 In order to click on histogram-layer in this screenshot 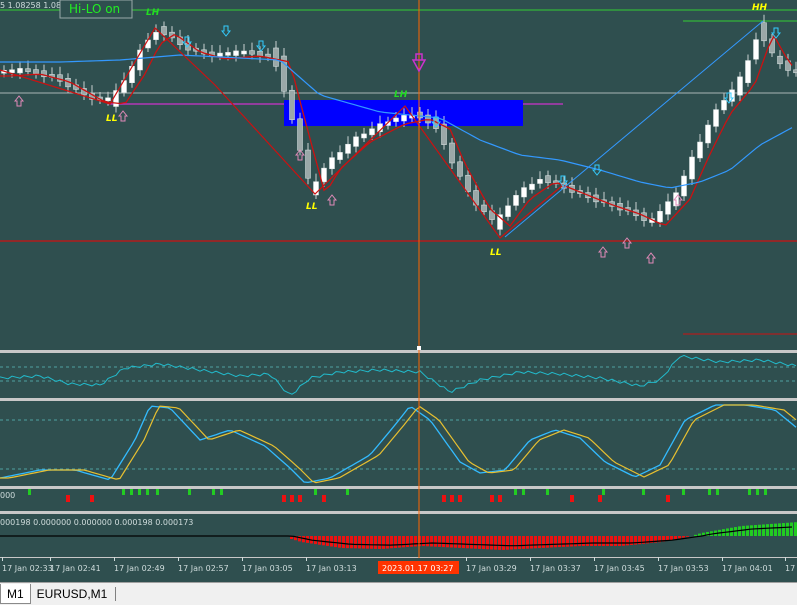, I will do `click(543, 536)`.